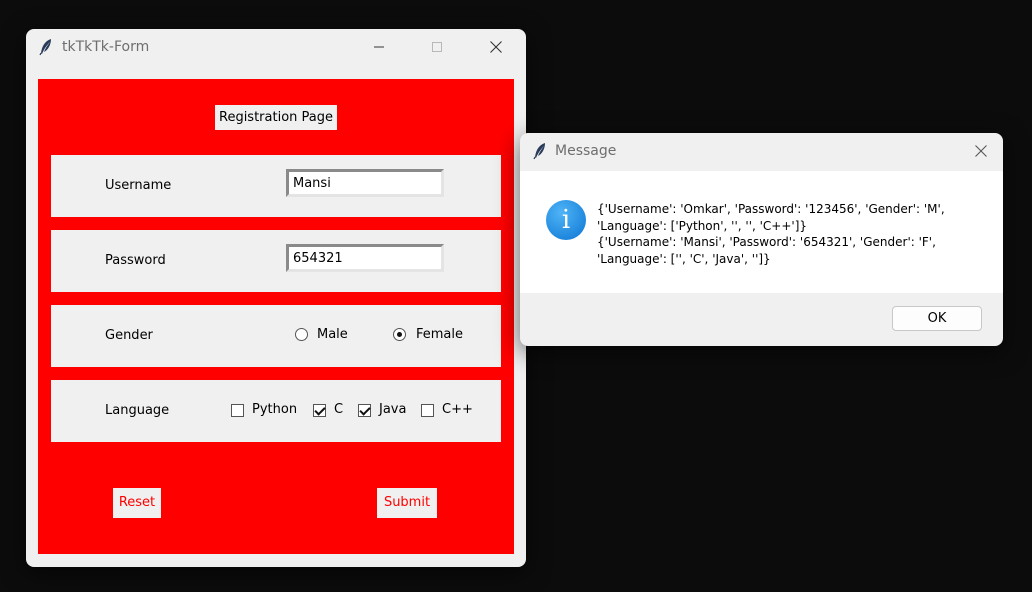 The height and width of the screenshot is (592, 1032). What do you see at coordinates (379, 47) in the screenshot?
I see `minimize-icon` at bounding box center [379, 47].